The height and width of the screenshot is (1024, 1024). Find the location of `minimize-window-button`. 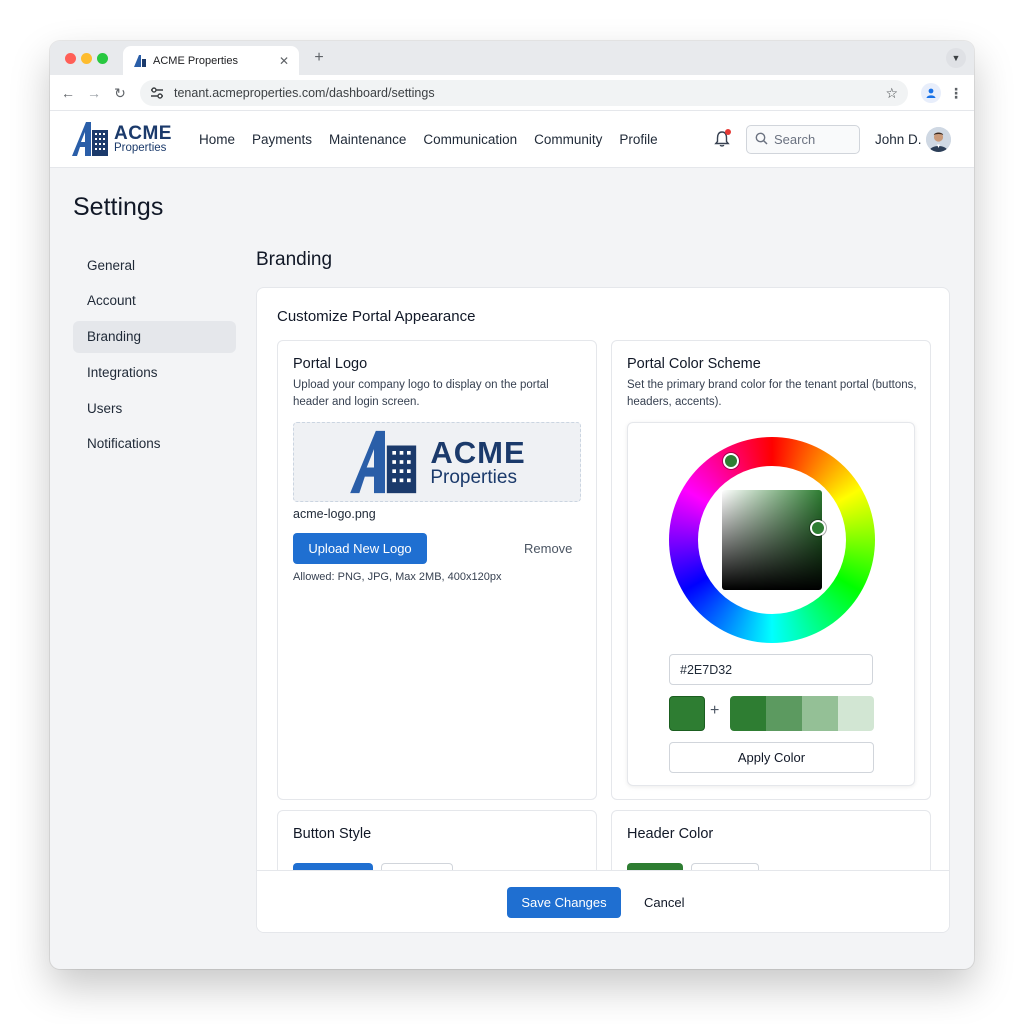

minimize-window-button is located at coordinates (86, 58).